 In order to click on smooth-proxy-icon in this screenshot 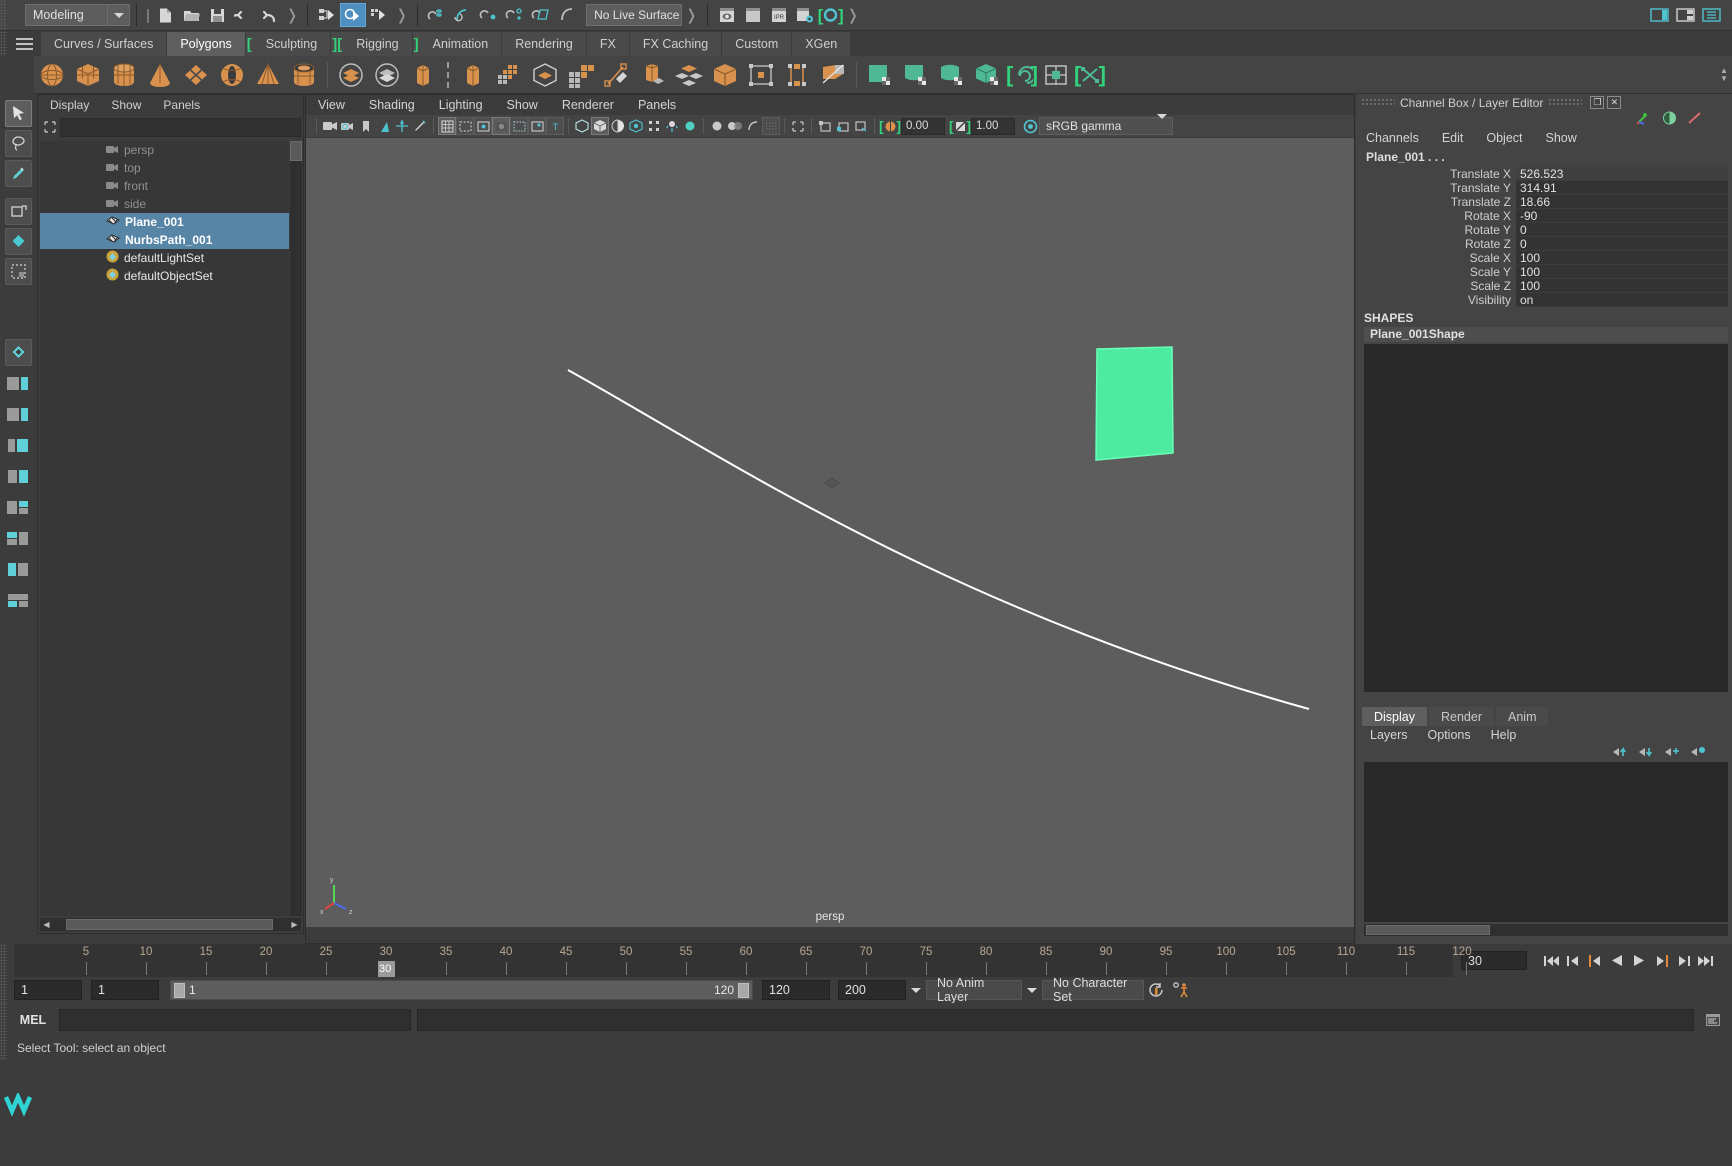, I will do `click(545, 75)`.